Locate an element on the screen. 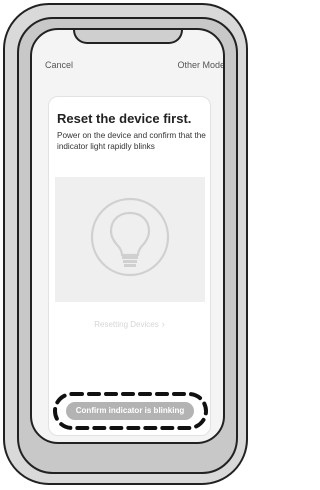 The width and height of the screenshot is (320, 490). chevron-right-icon: › is located at coordinates (163, 324).